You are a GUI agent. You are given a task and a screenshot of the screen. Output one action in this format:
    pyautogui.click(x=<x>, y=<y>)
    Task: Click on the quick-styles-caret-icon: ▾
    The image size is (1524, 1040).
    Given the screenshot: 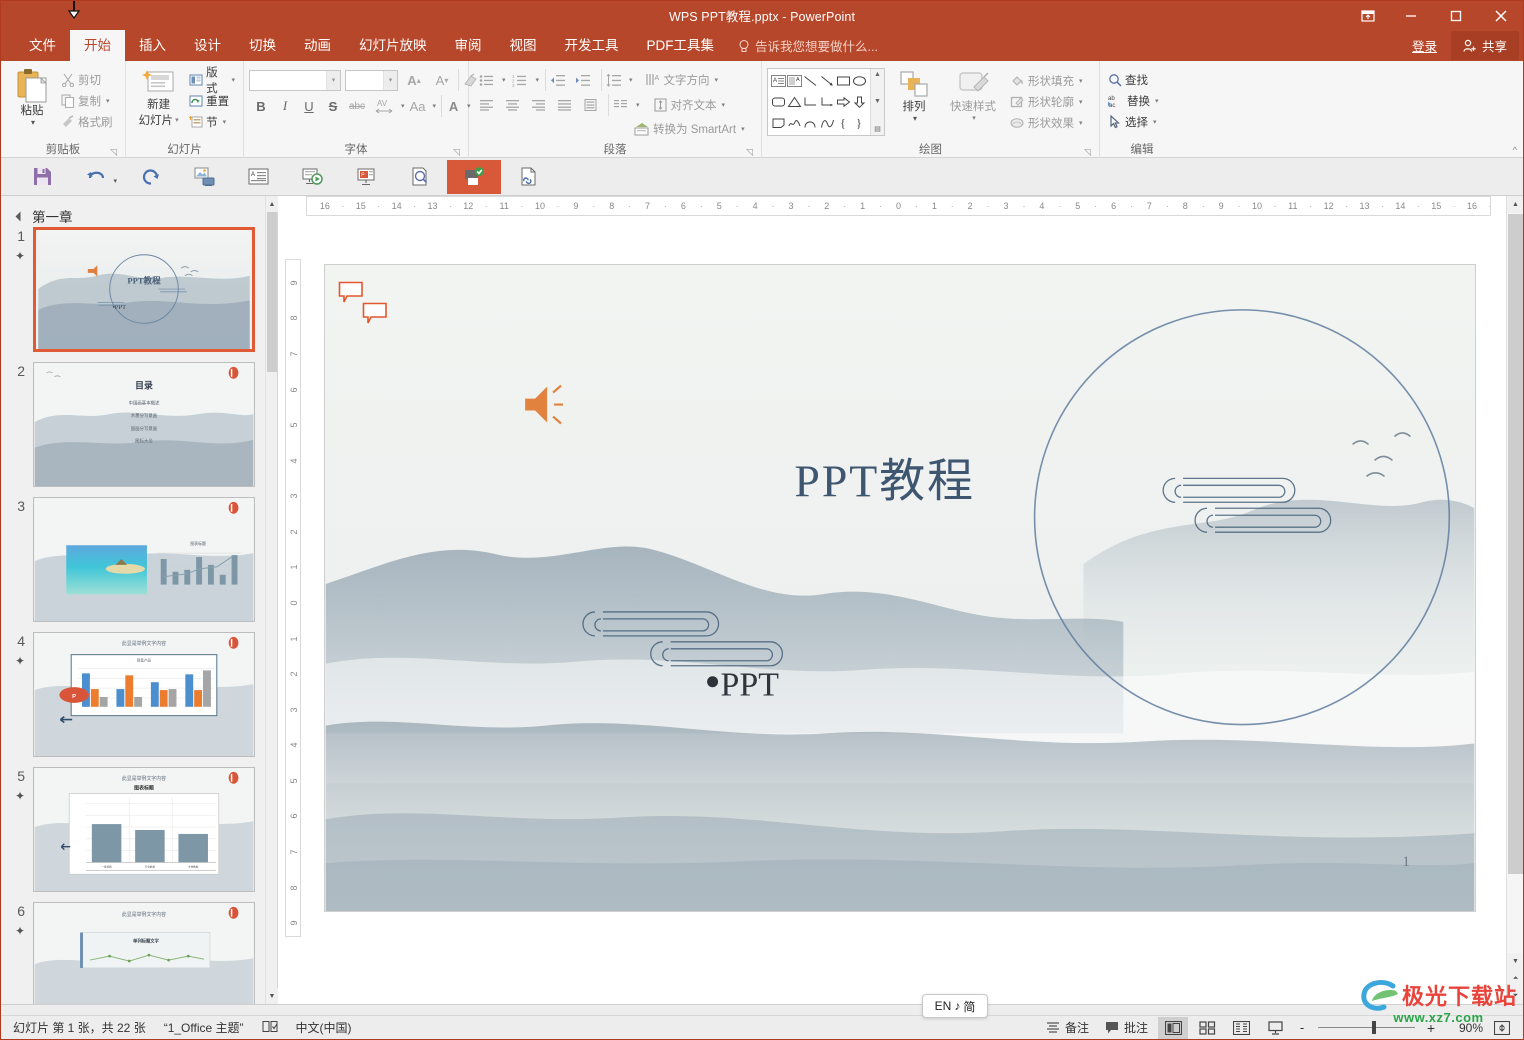 What is the action you would take?
    pyautogui.click(x=974, y=118)
    